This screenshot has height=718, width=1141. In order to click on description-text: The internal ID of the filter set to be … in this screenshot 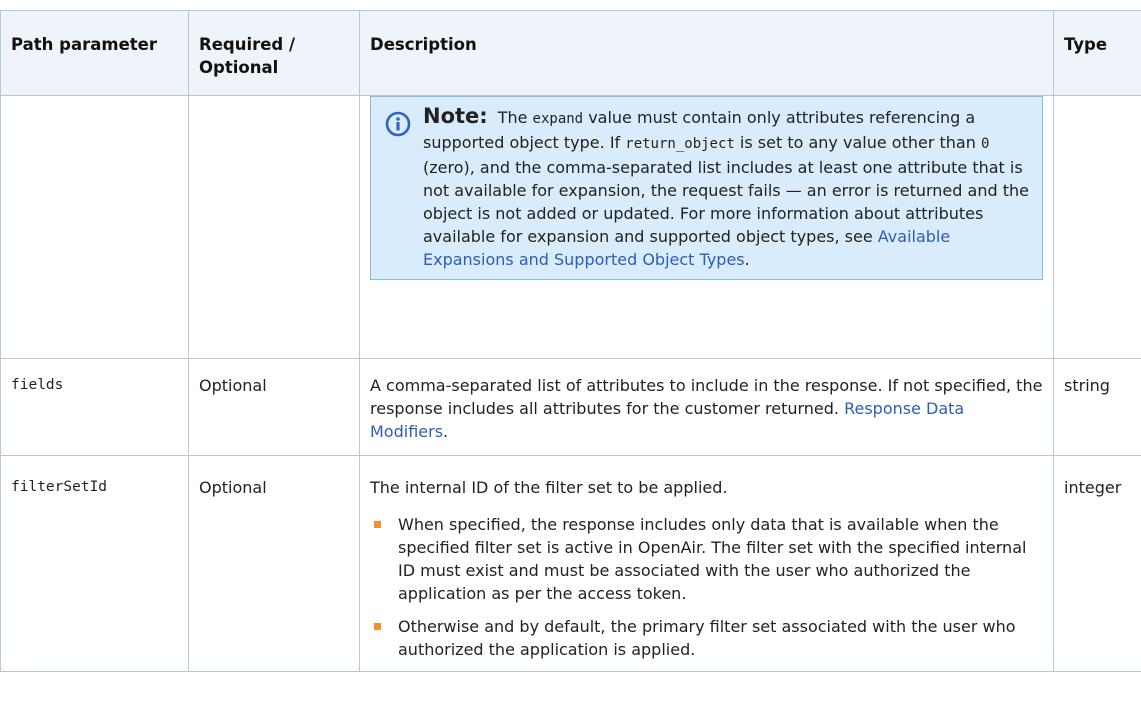, I will do `click(549, 487)`.